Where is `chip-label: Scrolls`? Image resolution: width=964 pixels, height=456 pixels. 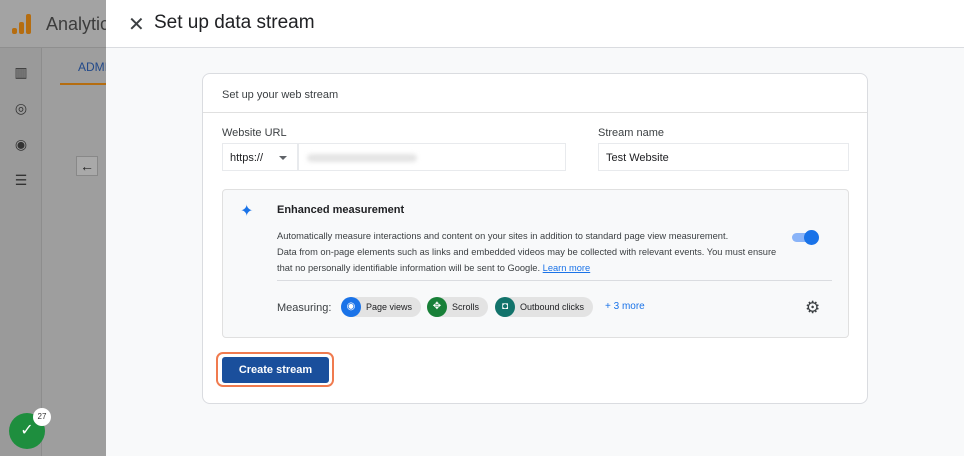 chip-label: Scrolls is located at coordinates (466, 307).